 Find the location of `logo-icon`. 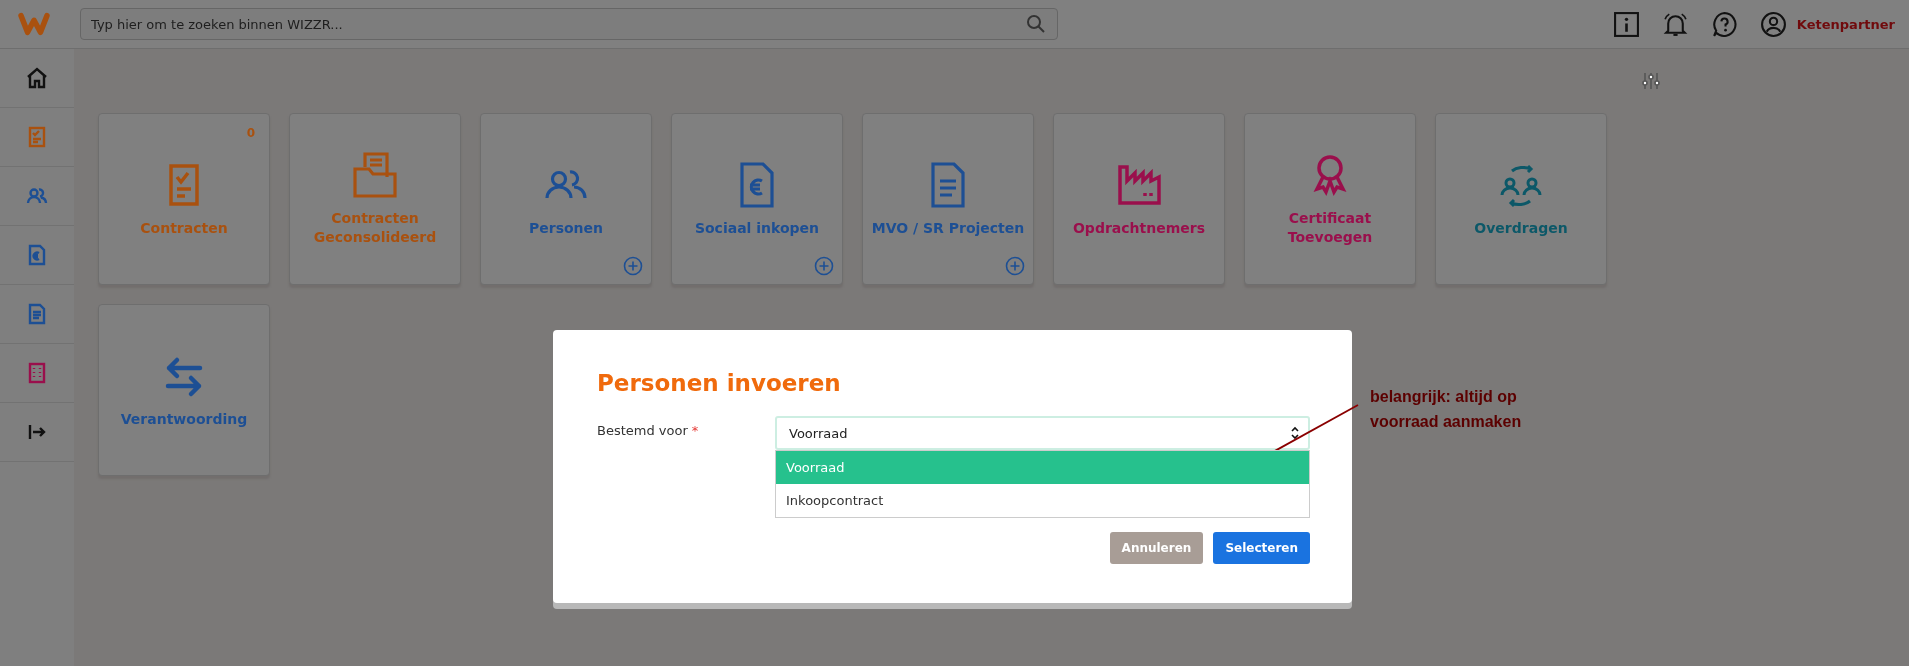

logo-icon is located at coordinates (34, 24).